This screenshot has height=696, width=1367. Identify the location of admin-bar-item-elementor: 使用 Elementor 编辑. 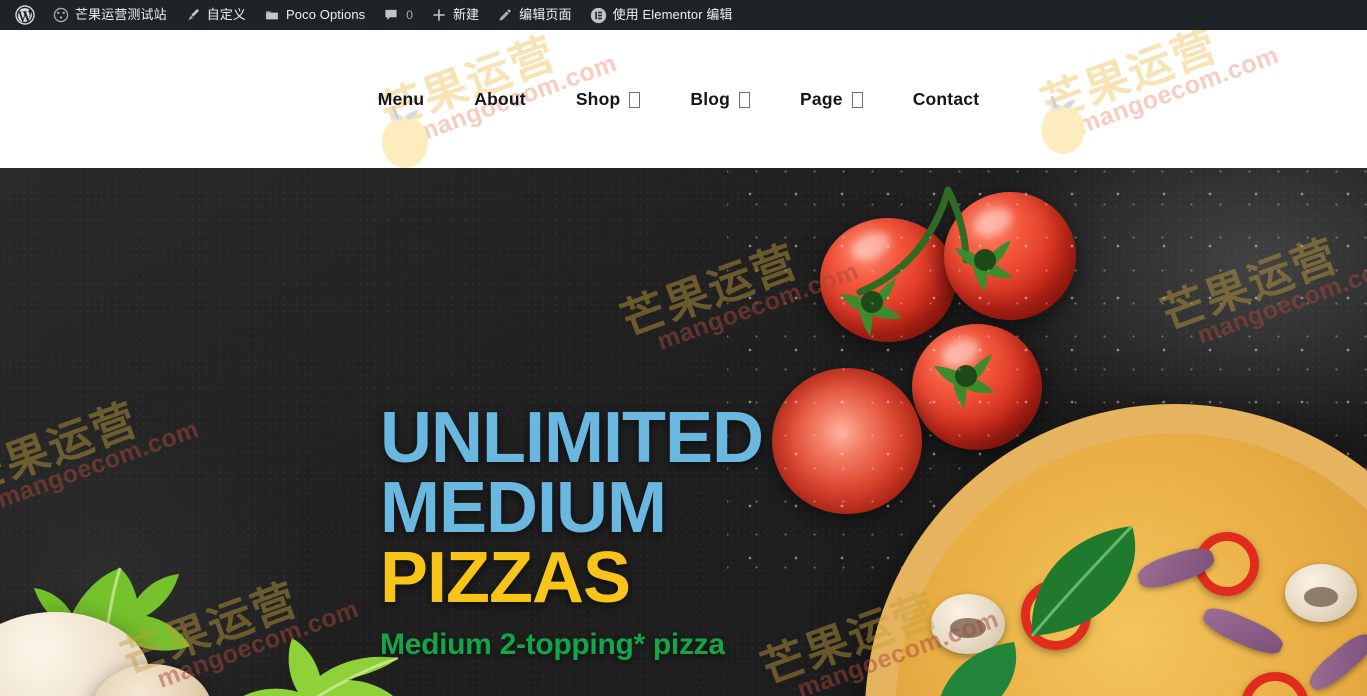
(661, 15).